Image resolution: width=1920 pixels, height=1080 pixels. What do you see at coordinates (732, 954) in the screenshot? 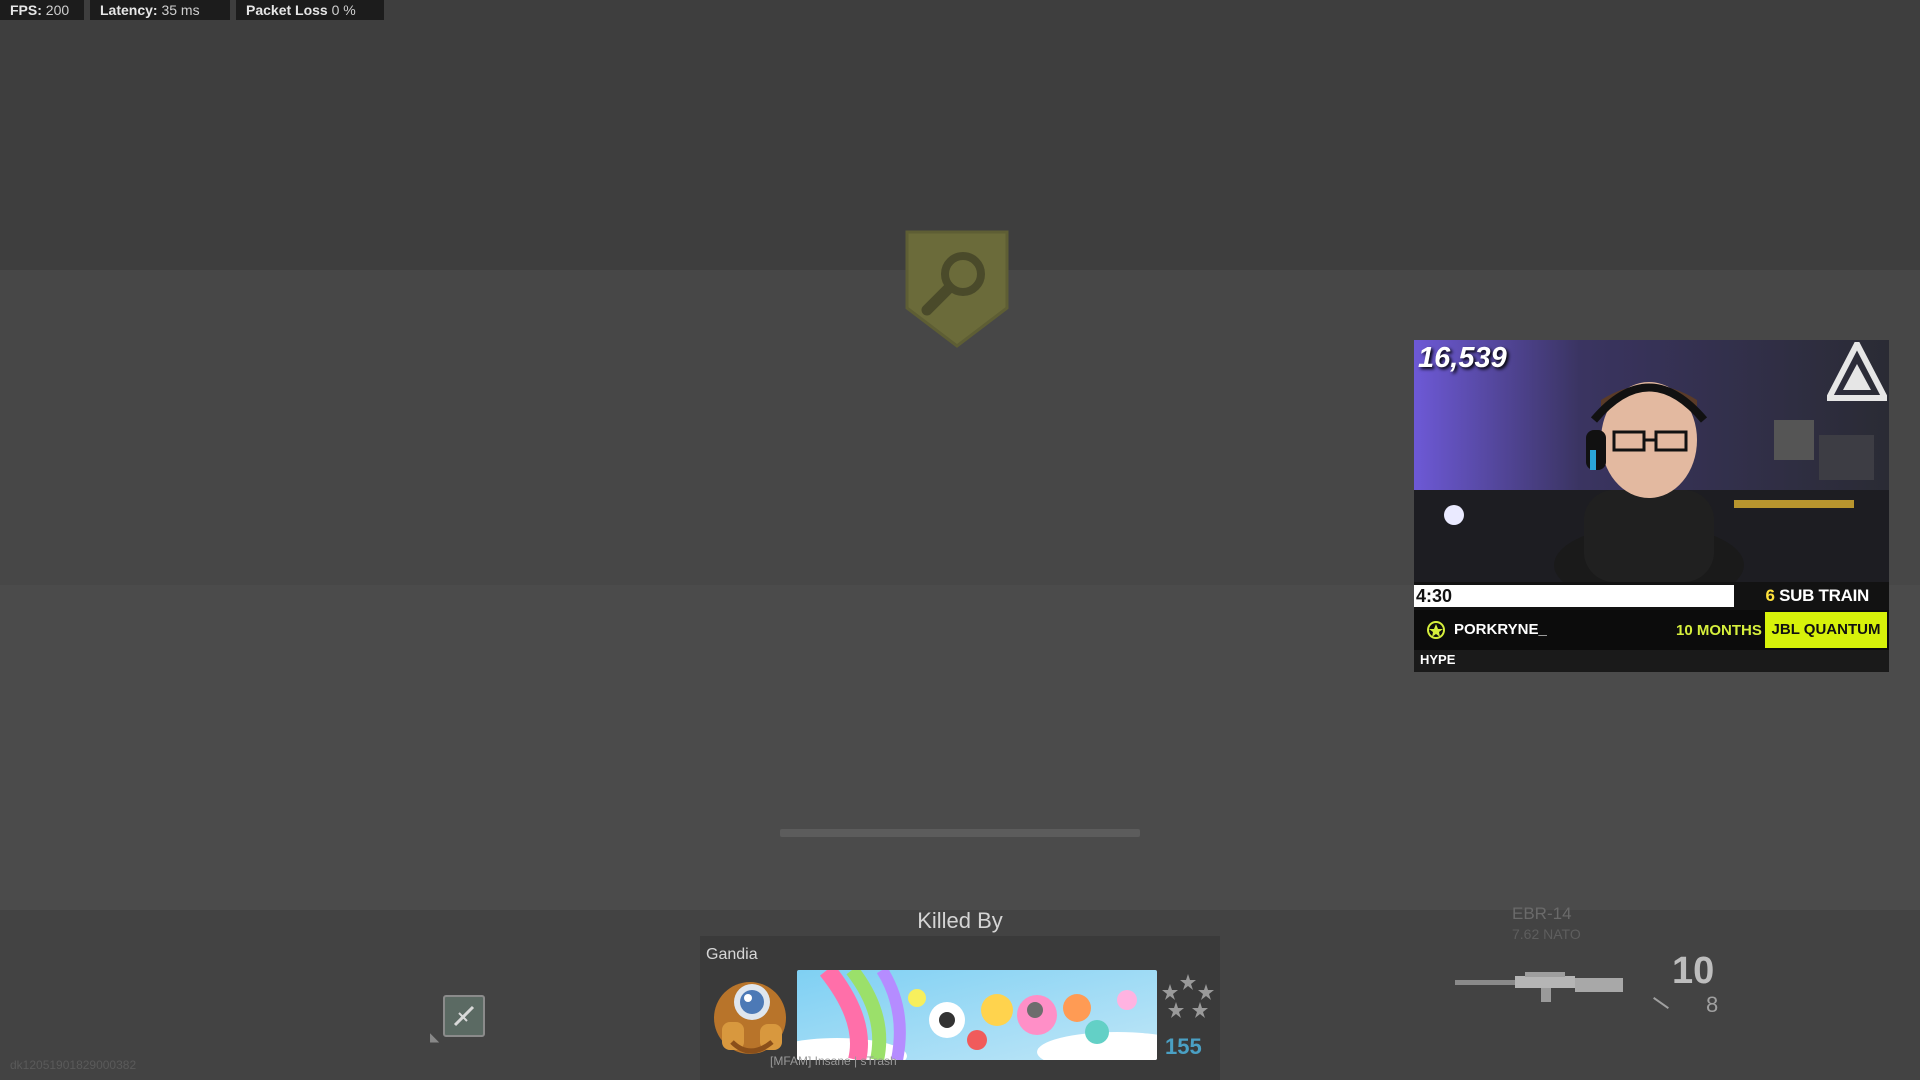
I see `killer-name: Gandia` at bounding box center [732, 954].